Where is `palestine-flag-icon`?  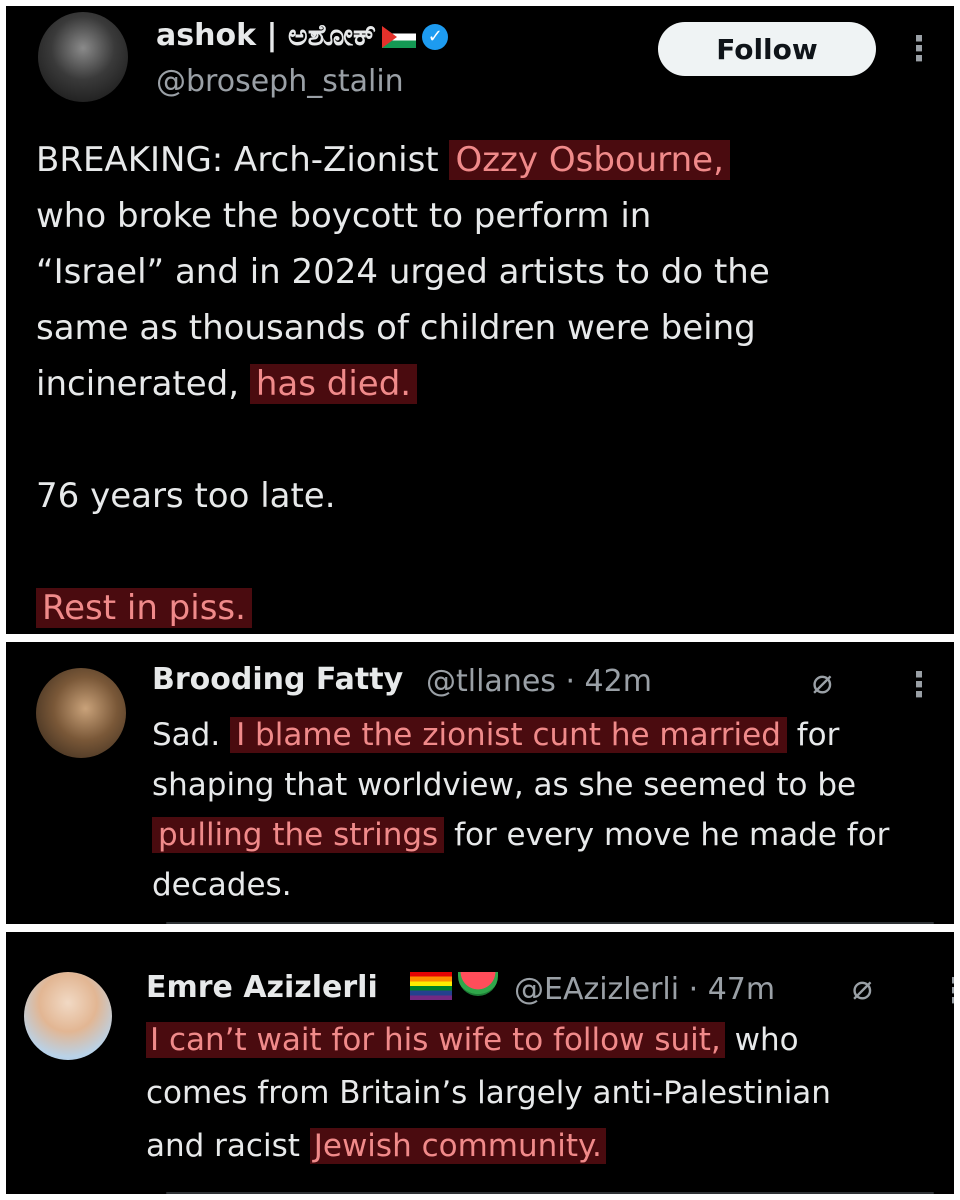
palestine-flag-icon is located at coordinates (399, 36).